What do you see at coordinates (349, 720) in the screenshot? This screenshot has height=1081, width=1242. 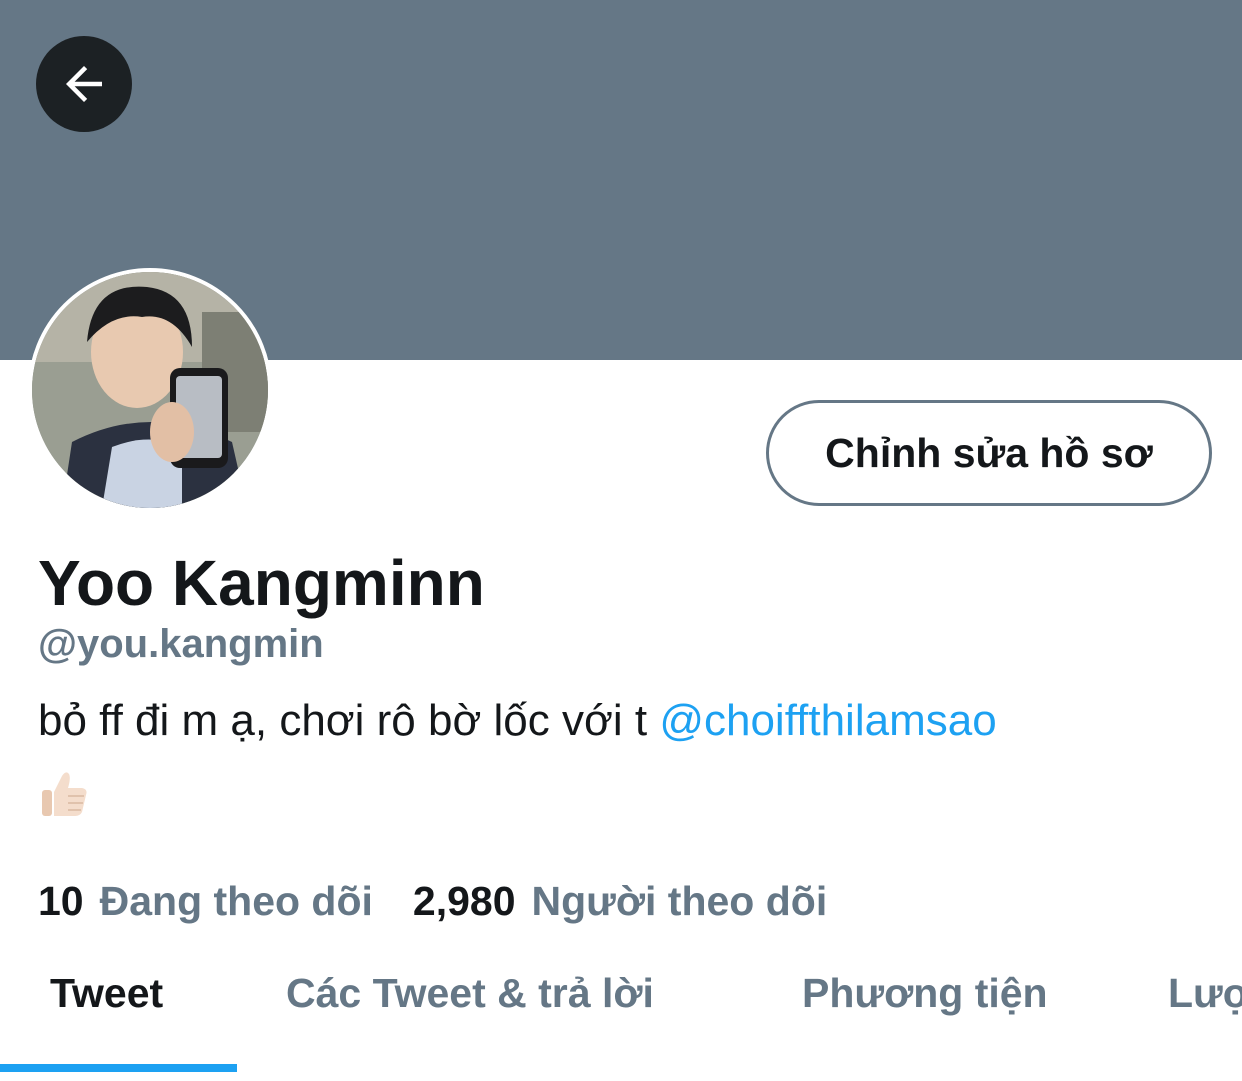 I see `bio-text: bỏ ff đi m ạ, chơi rô bờ lốc với t` at bounding box center [349, 720].